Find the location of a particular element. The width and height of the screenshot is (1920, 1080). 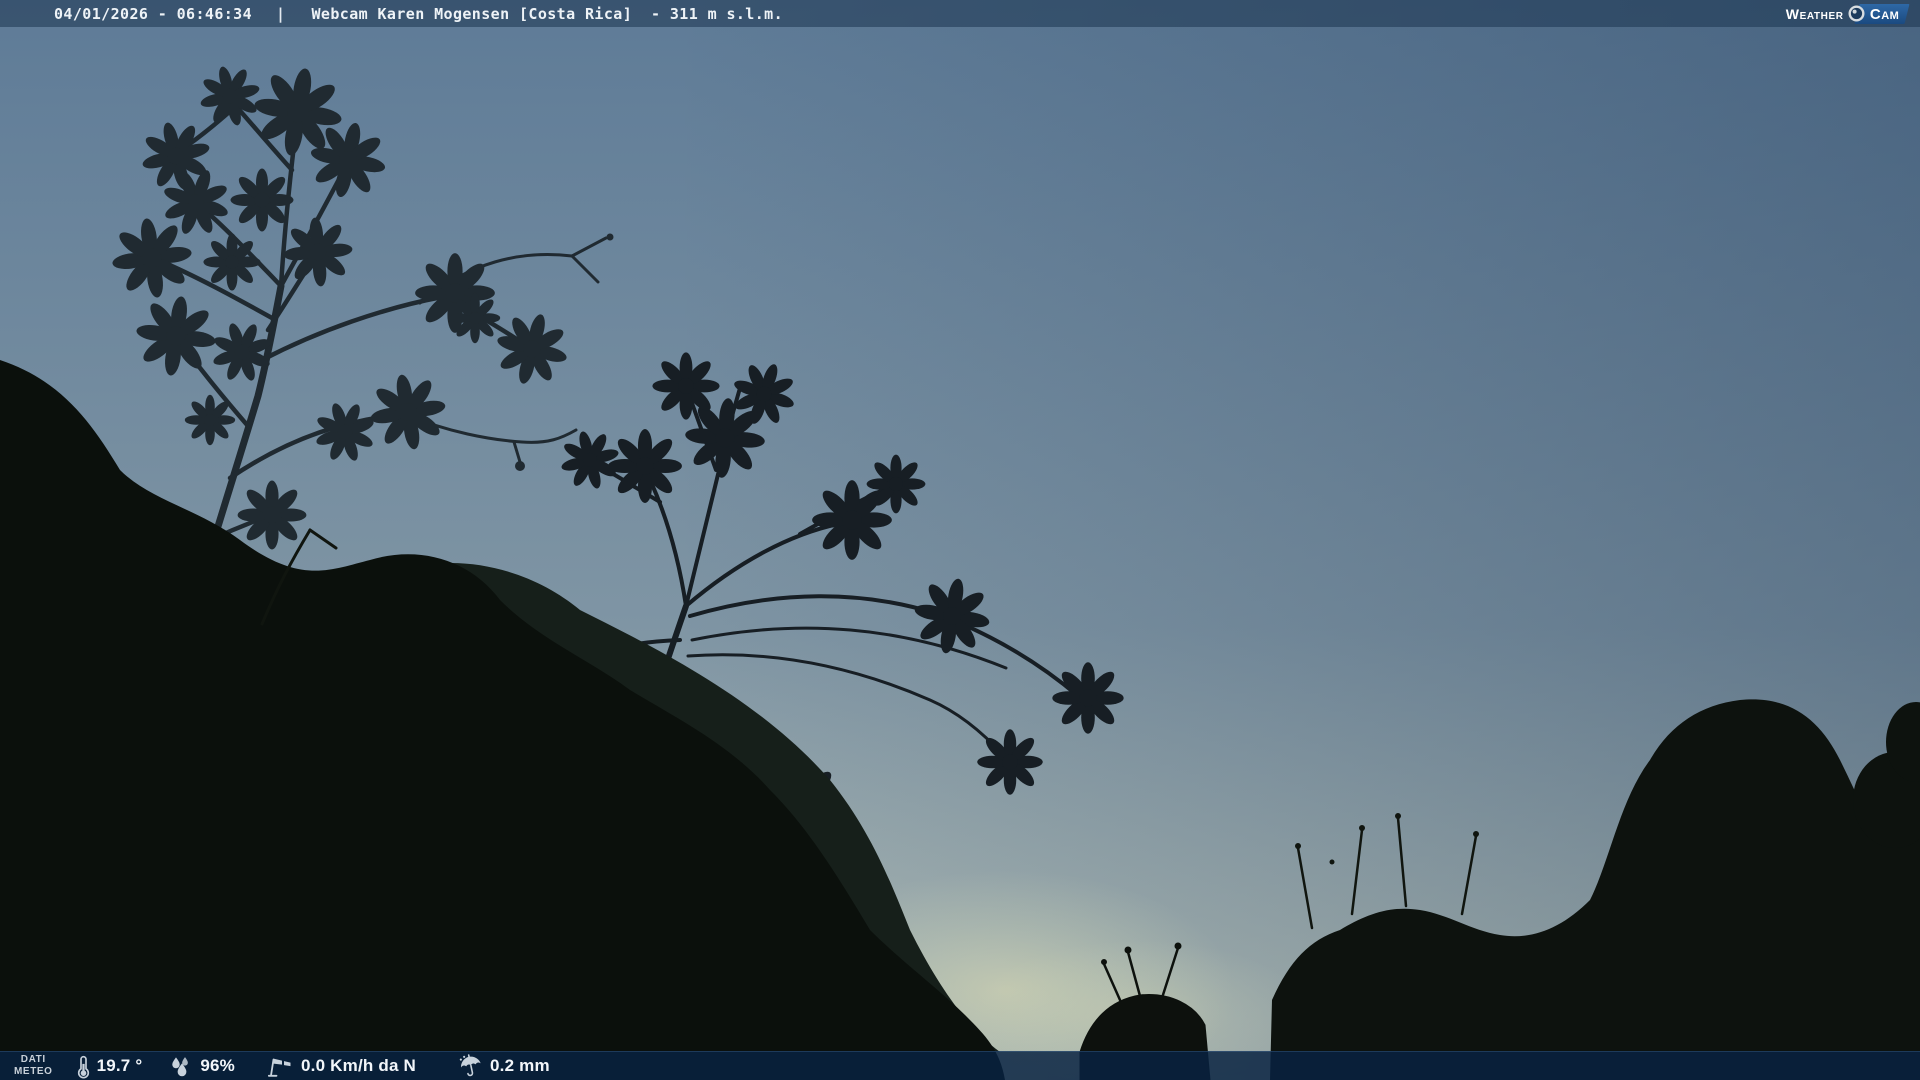

meteo-data-label: DATI METEO is located at coordinates (33, 1065).